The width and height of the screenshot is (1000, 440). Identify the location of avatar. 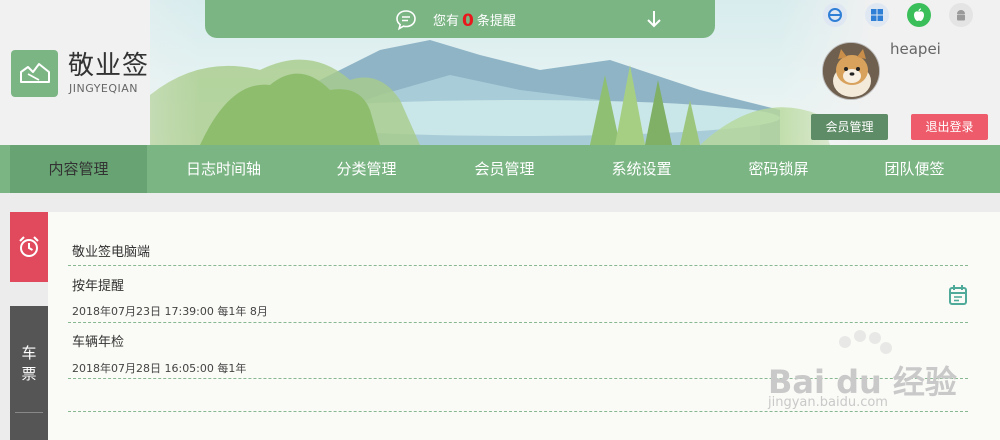
(851, 71).